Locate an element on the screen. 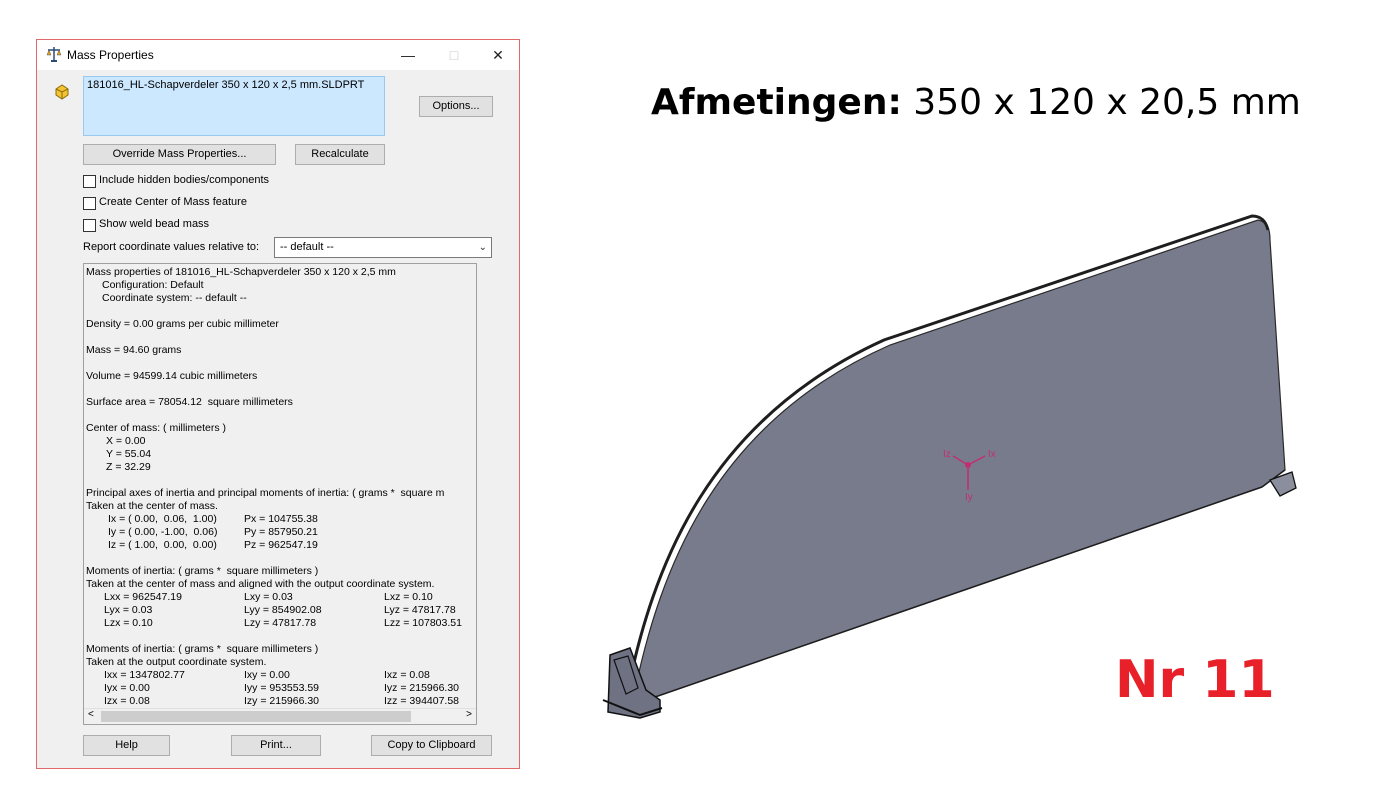 The height and width of the screenshot is (803, 1381). dimensions-heading: Afmetingen: 350 x 120 x 20,5 mm is located at coordinates (976, 102).